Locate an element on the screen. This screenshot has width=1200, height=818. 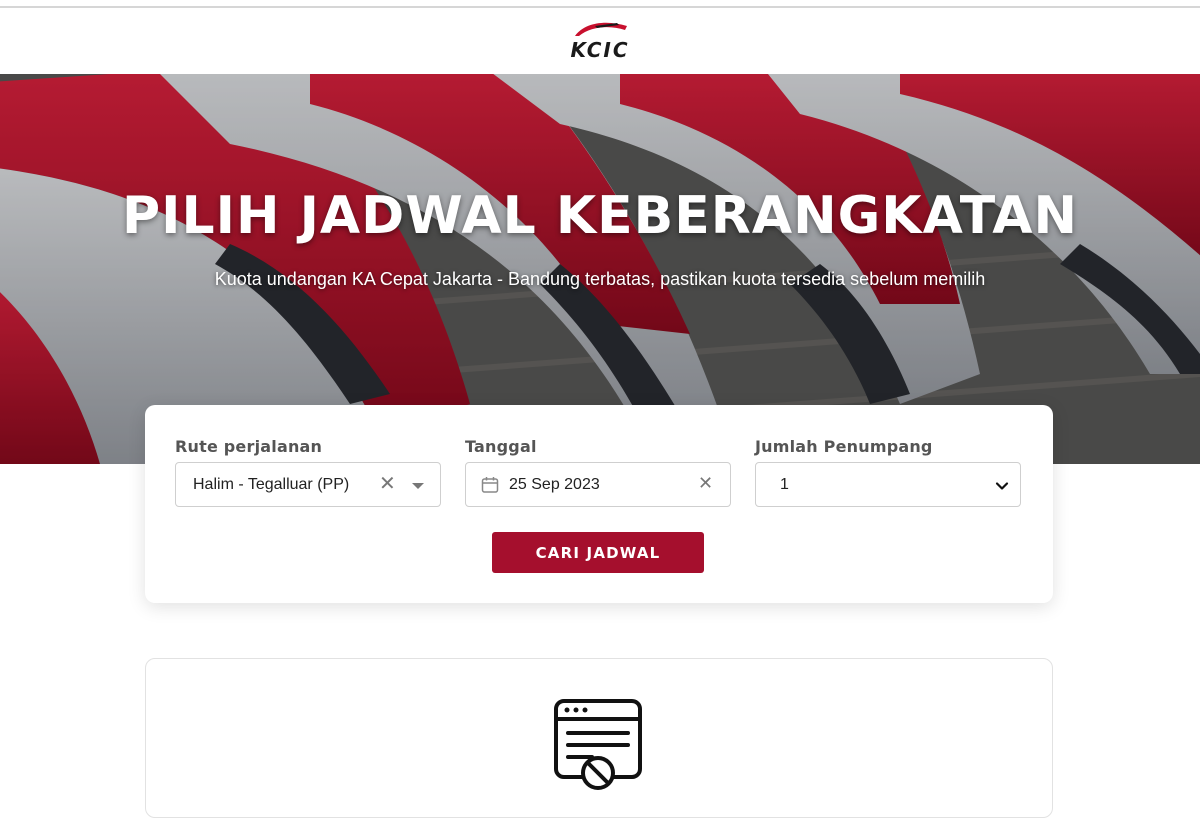
date-clear-icon: ✕ is located at coordinates (705, 483).